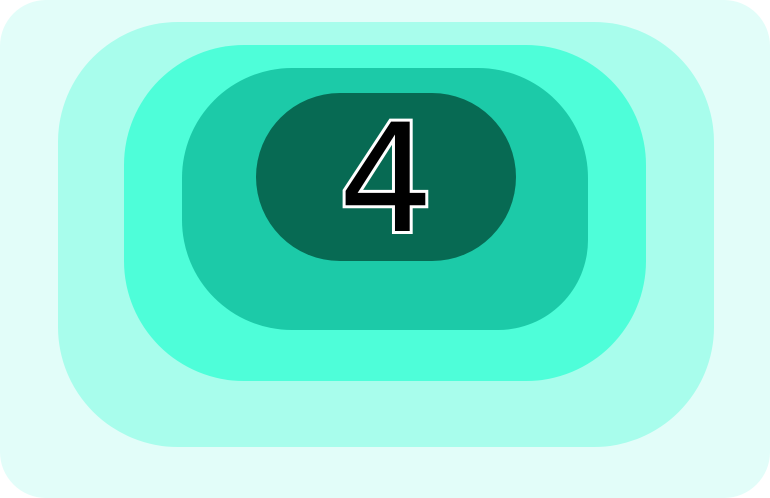 The height and width of the screenshot is (498, 770). I want to click on count-digit-graphic: 4, so click(386, 177).